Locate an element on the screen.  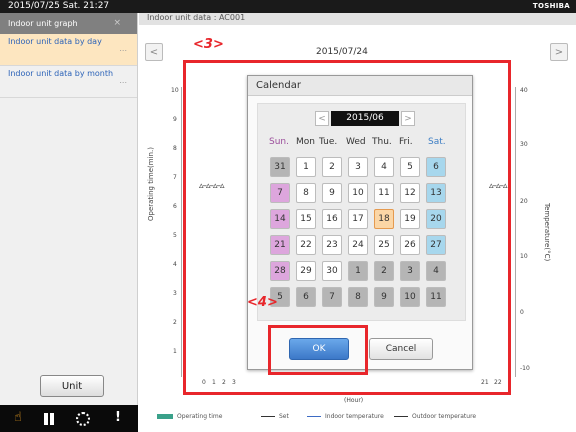
legend-label: Set is located at coordinates (284, 416).